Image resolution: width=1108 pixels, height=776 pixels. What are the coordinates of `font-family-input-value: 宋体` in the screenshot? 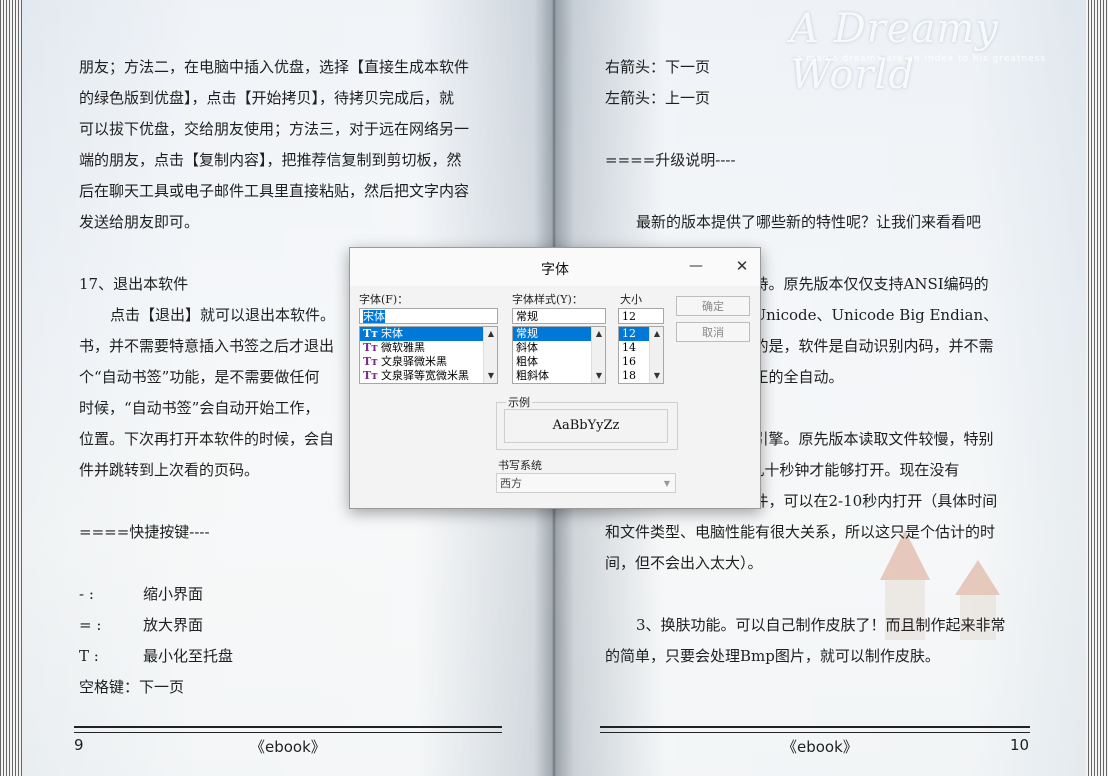 It's located at (374, 316).